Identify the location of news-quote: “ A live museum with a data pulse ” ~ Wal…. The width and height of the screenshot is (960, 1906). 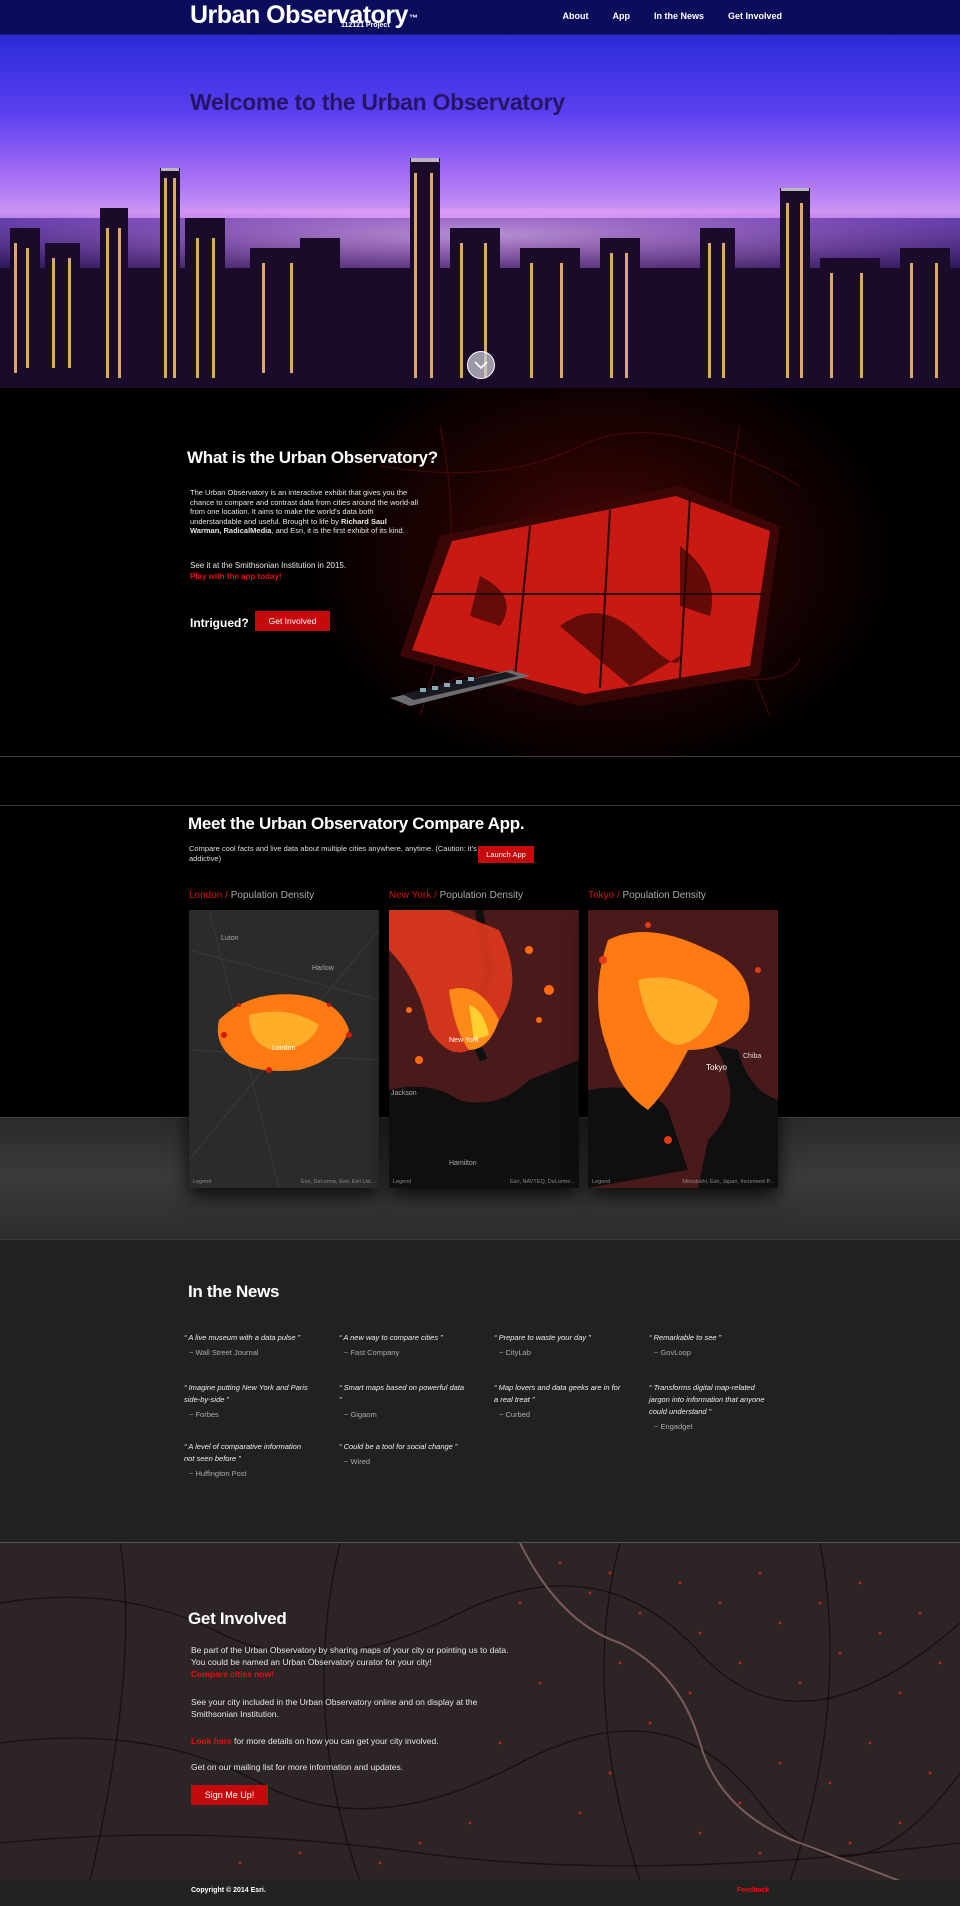
(248, 1345).